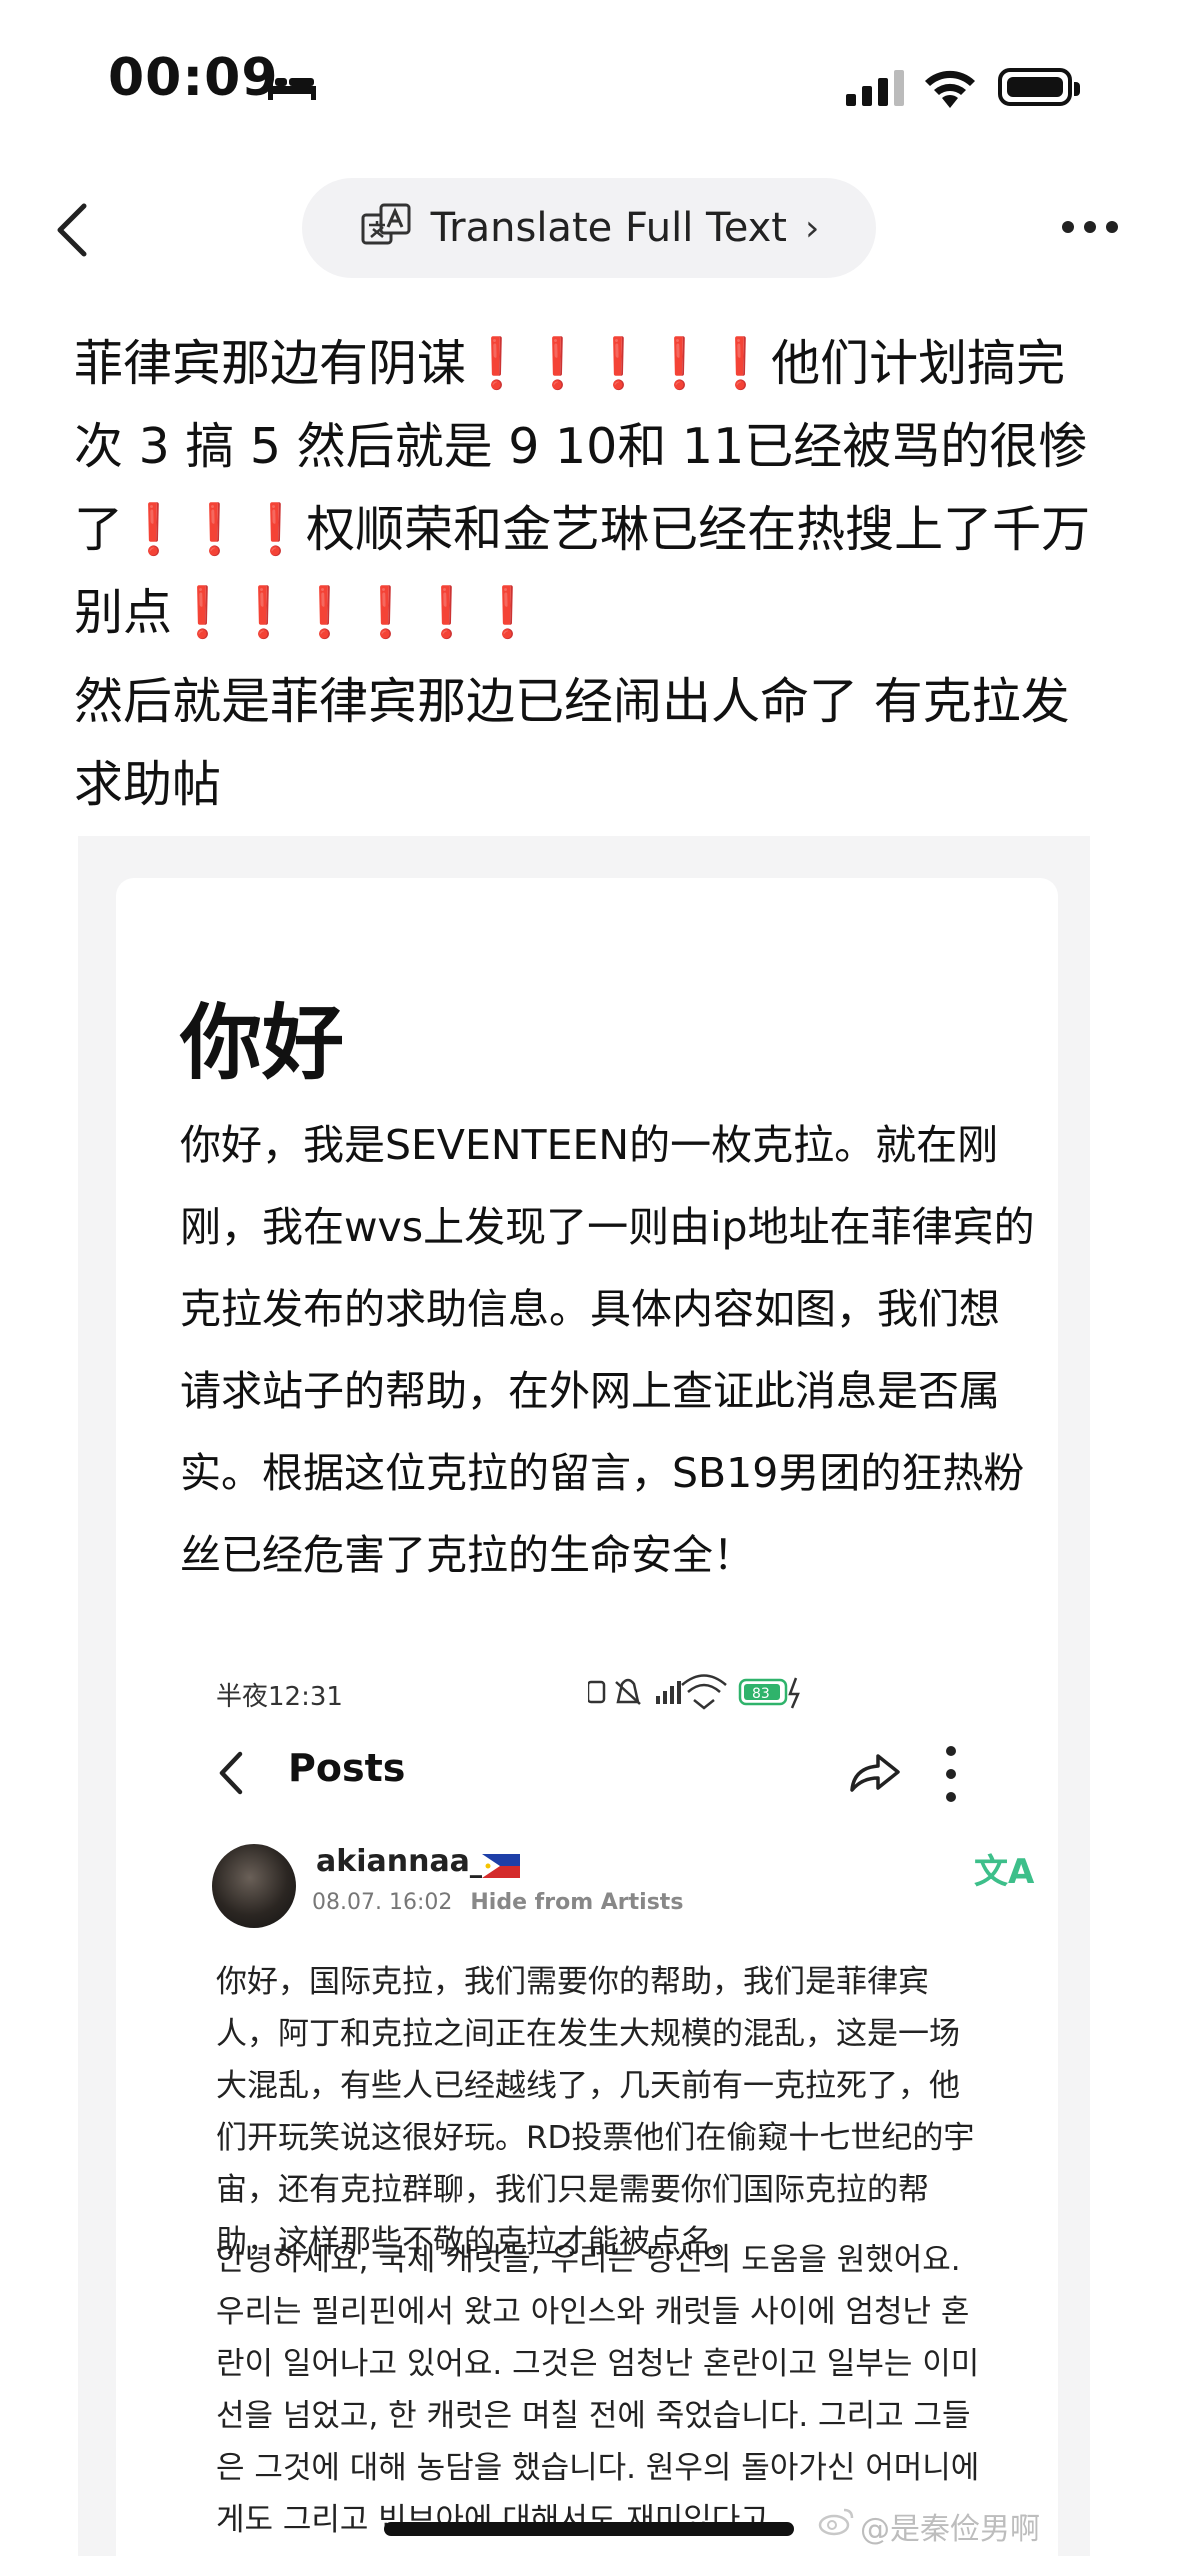 This screenshot has width=1179, height=2556. I want to click on weibo-logo-icon, so click(836, 2522).